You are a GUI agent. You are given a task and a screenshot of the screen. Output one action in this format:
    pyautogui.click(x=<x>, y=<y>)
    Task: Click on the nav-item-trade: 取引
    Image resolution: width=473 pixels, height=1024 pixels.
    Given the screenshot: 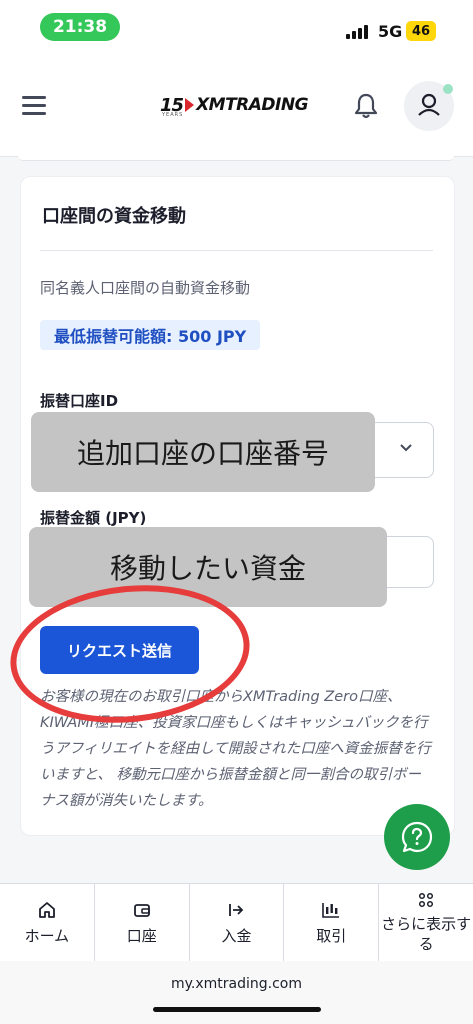 What is the action you would take?
    pyautogui.click(x=332, y=923)
    